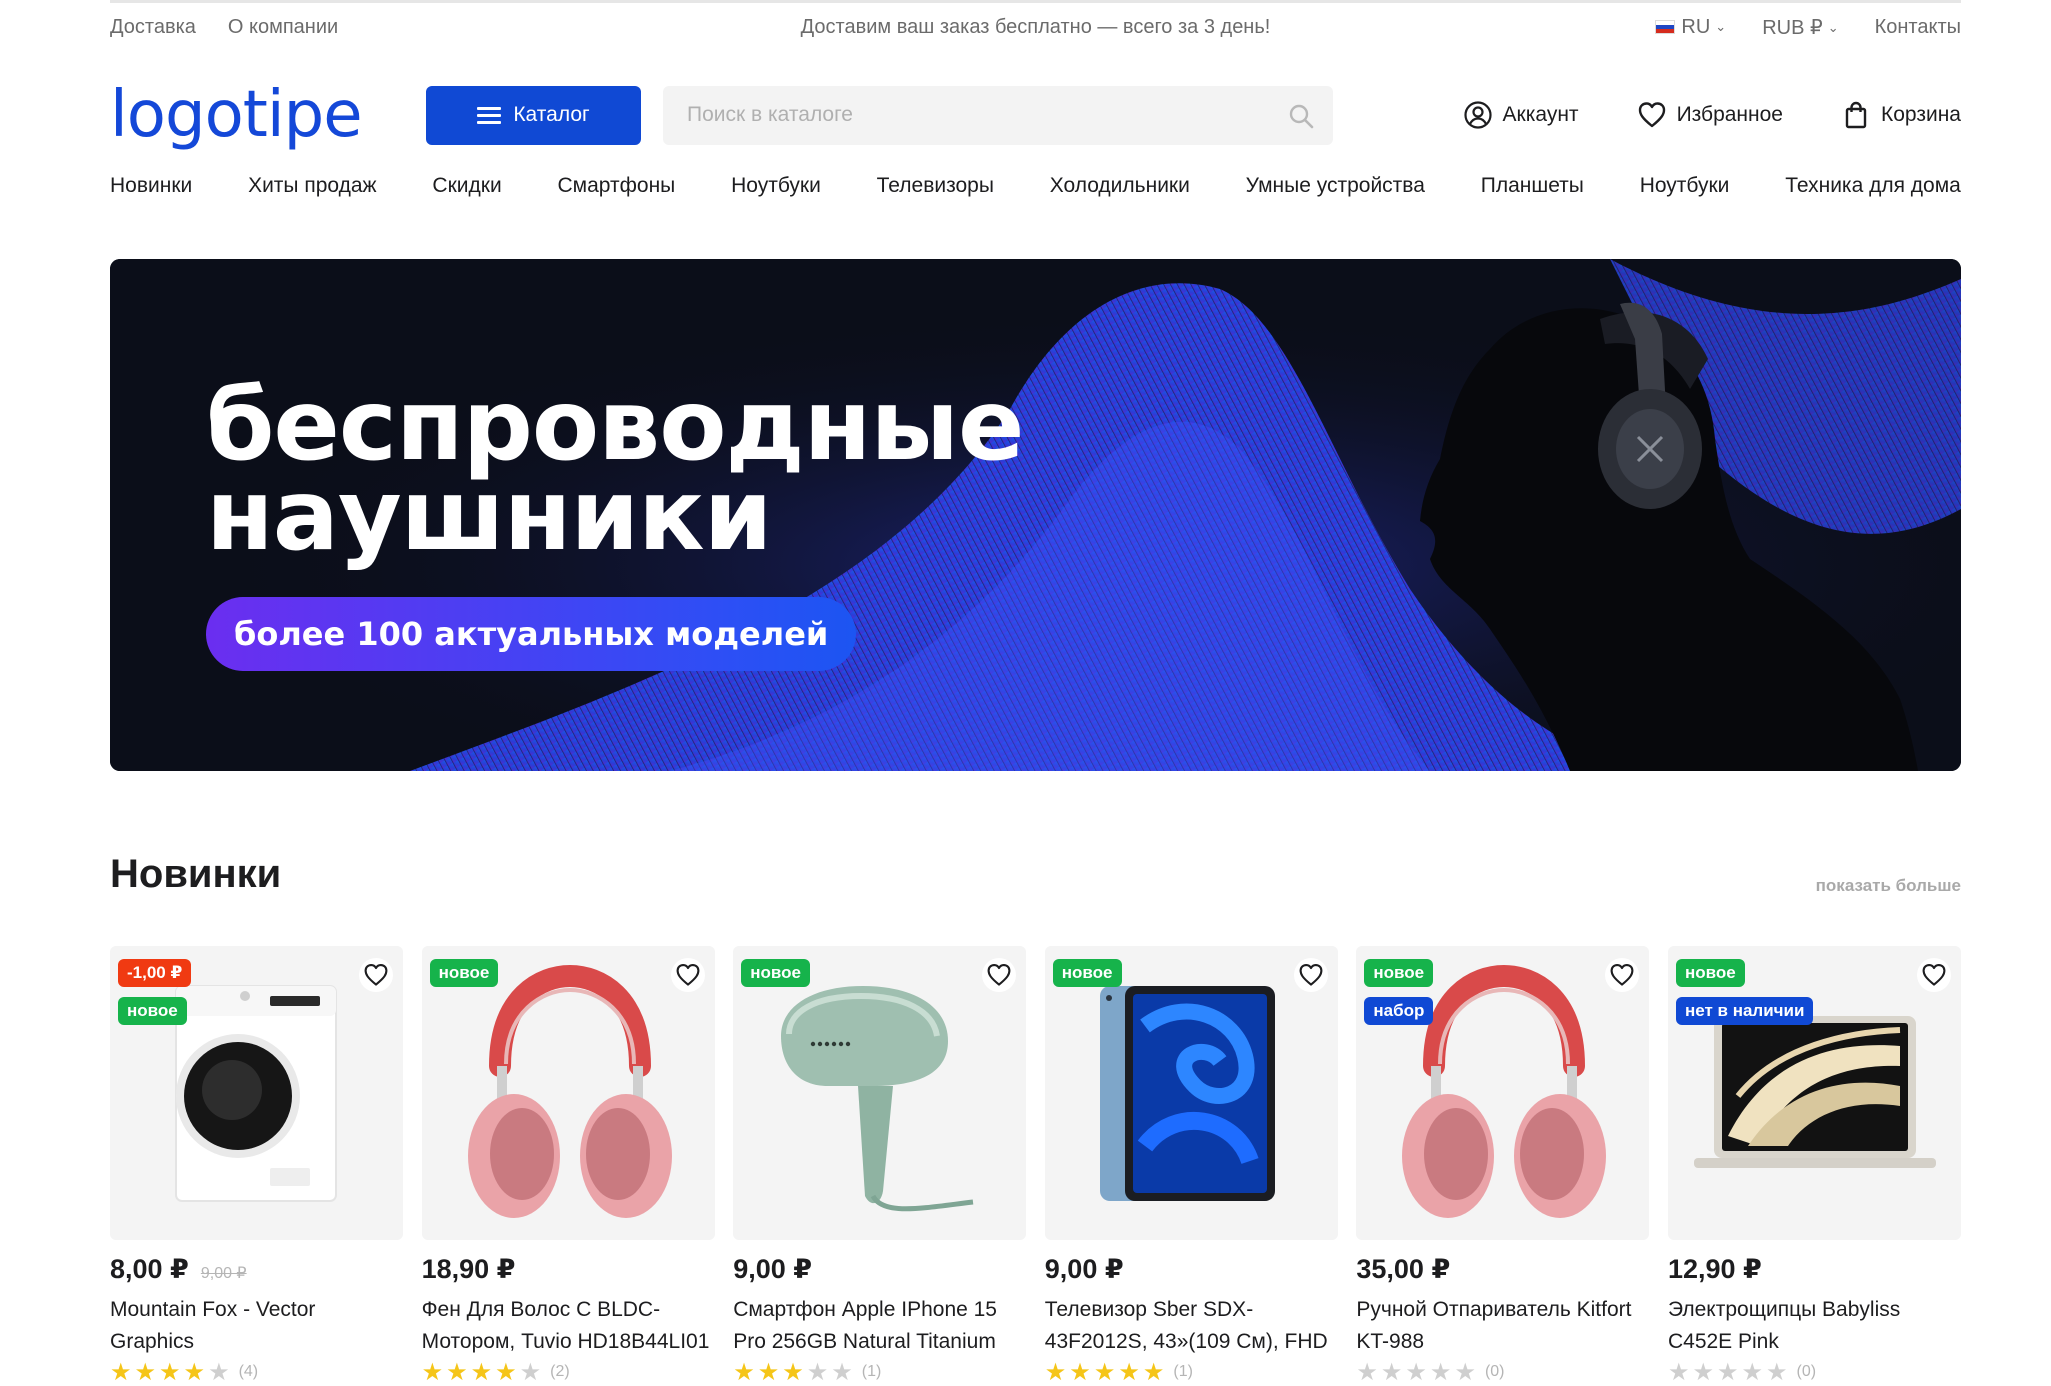 The height and width of the screenshot is (1386, 2051). What do you see at coordinates (151, 192) in the screenshot?
I see `nav-item: Новинки` at bounding box center [151, 192].